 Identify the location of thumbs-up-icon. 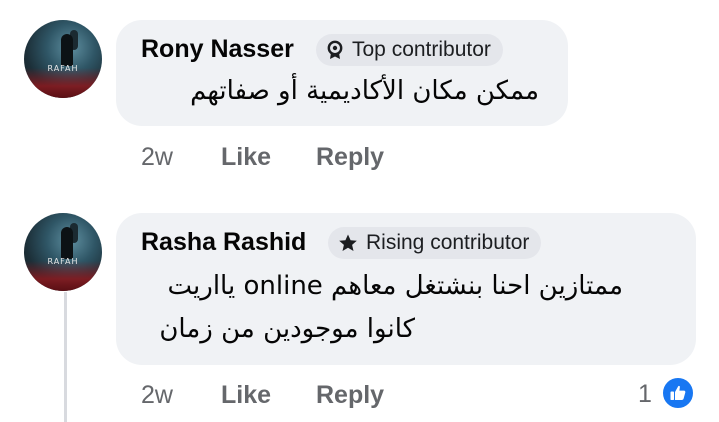
(678, 392).